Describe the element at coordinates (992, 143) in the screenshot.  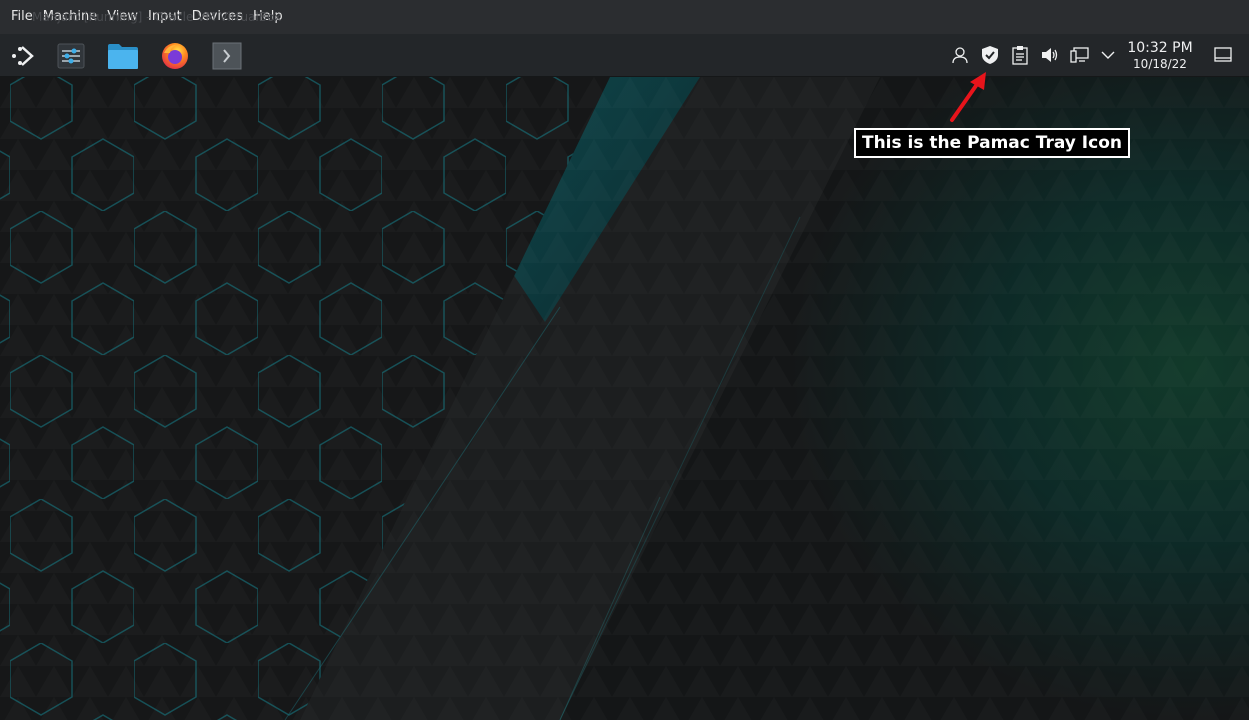
I see `annotation-label: This is the Pamac Tray Icon` at that location.